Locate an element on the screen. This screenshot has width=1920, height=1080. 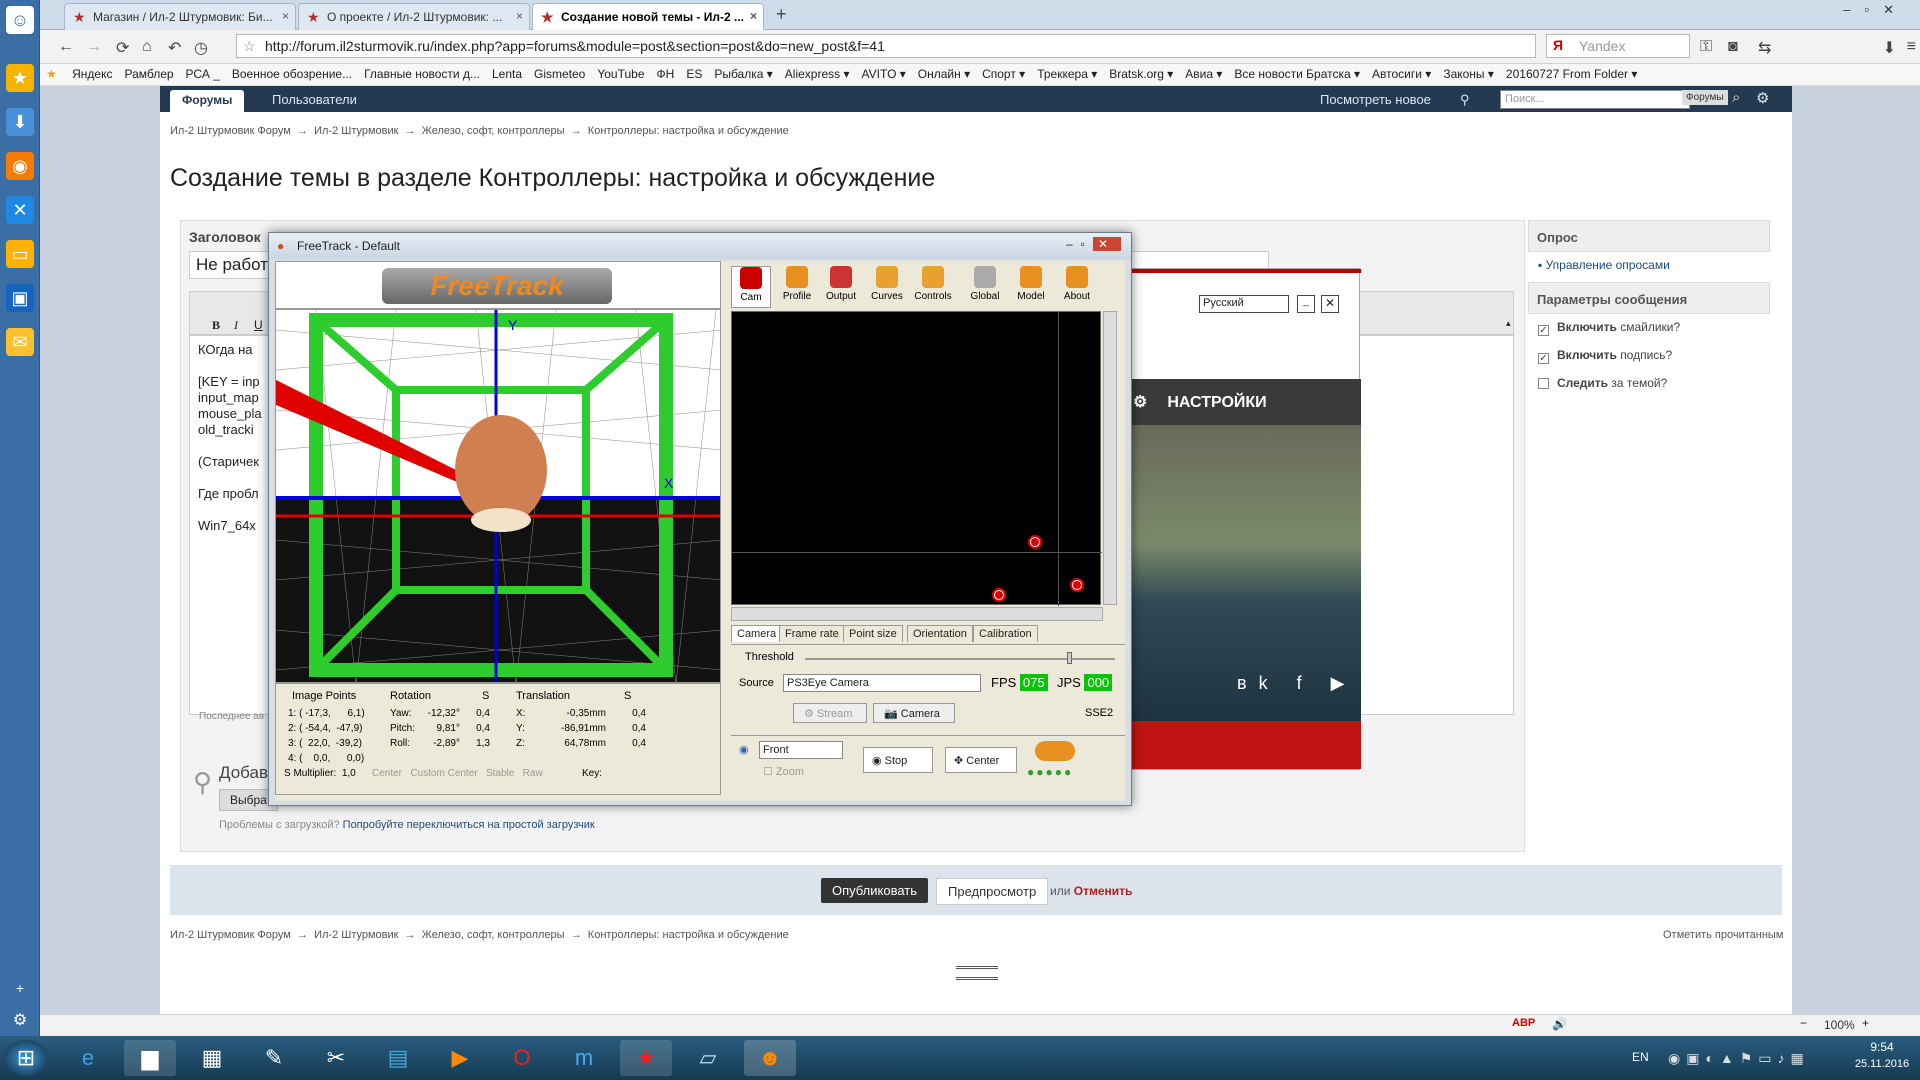
bookmark-item: Рыбалка ▾ is located at coordinates (743, 74).